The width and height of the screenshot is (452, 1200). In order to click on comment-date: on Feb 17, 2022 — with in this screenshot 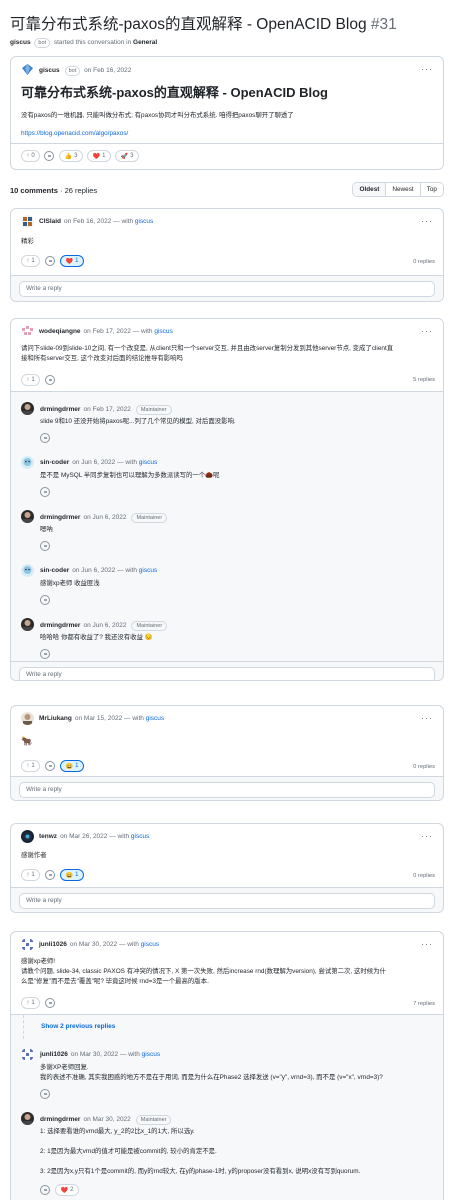, I will do `click(118, 331)`.